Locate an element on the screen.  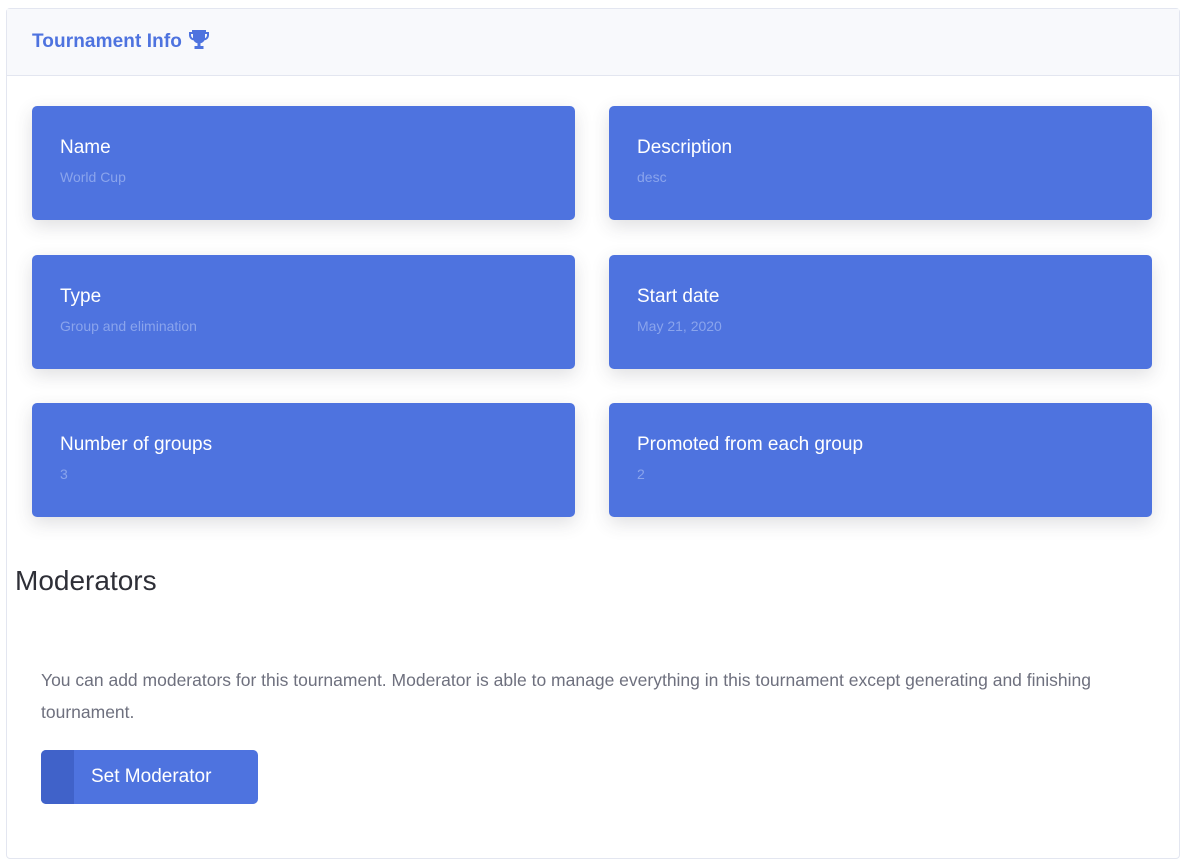
set-moderator-button: Set Moderator is located at coordinates (149, 777).